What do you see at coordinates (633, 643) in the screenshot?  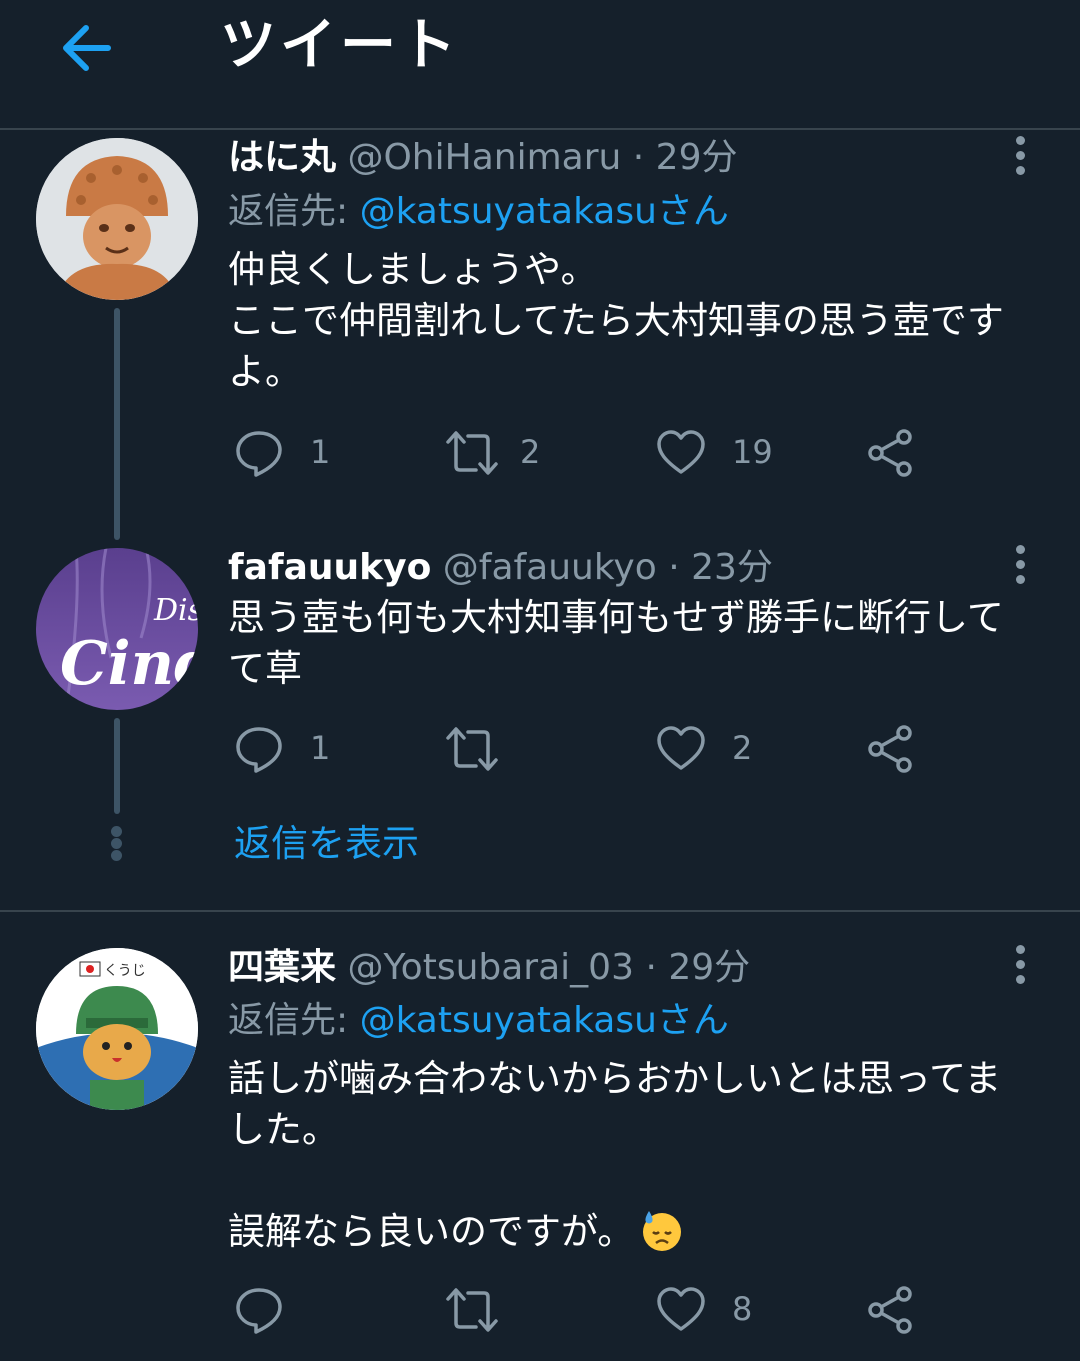 I see `tweet-2-text: 思う壺も何も大村知事何もせず勝手に断行して て草` at bounding box center [633, 643].